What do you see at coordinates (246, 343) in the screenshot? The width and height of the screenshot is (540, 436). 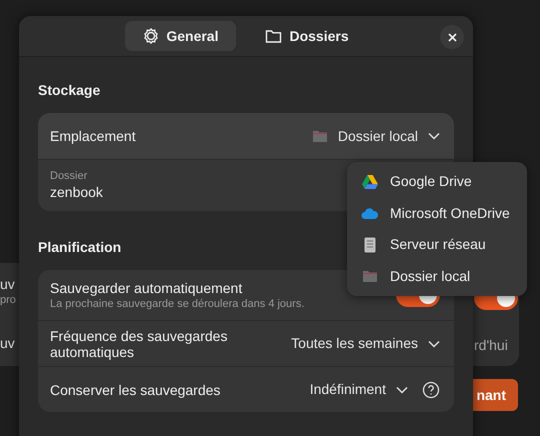 I see `dropdown-row: Fréquence des sauvegardes automatiques Toutes les semaines` at bounding box center [246, 343].